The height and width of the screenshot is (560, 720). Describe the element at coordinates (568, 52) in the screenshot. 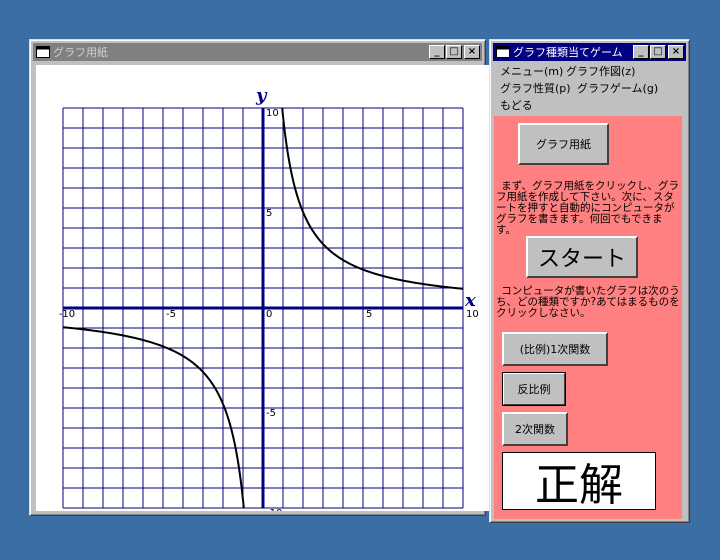

I see `game-window-title: グラフ種類当てゲーム` at that location.